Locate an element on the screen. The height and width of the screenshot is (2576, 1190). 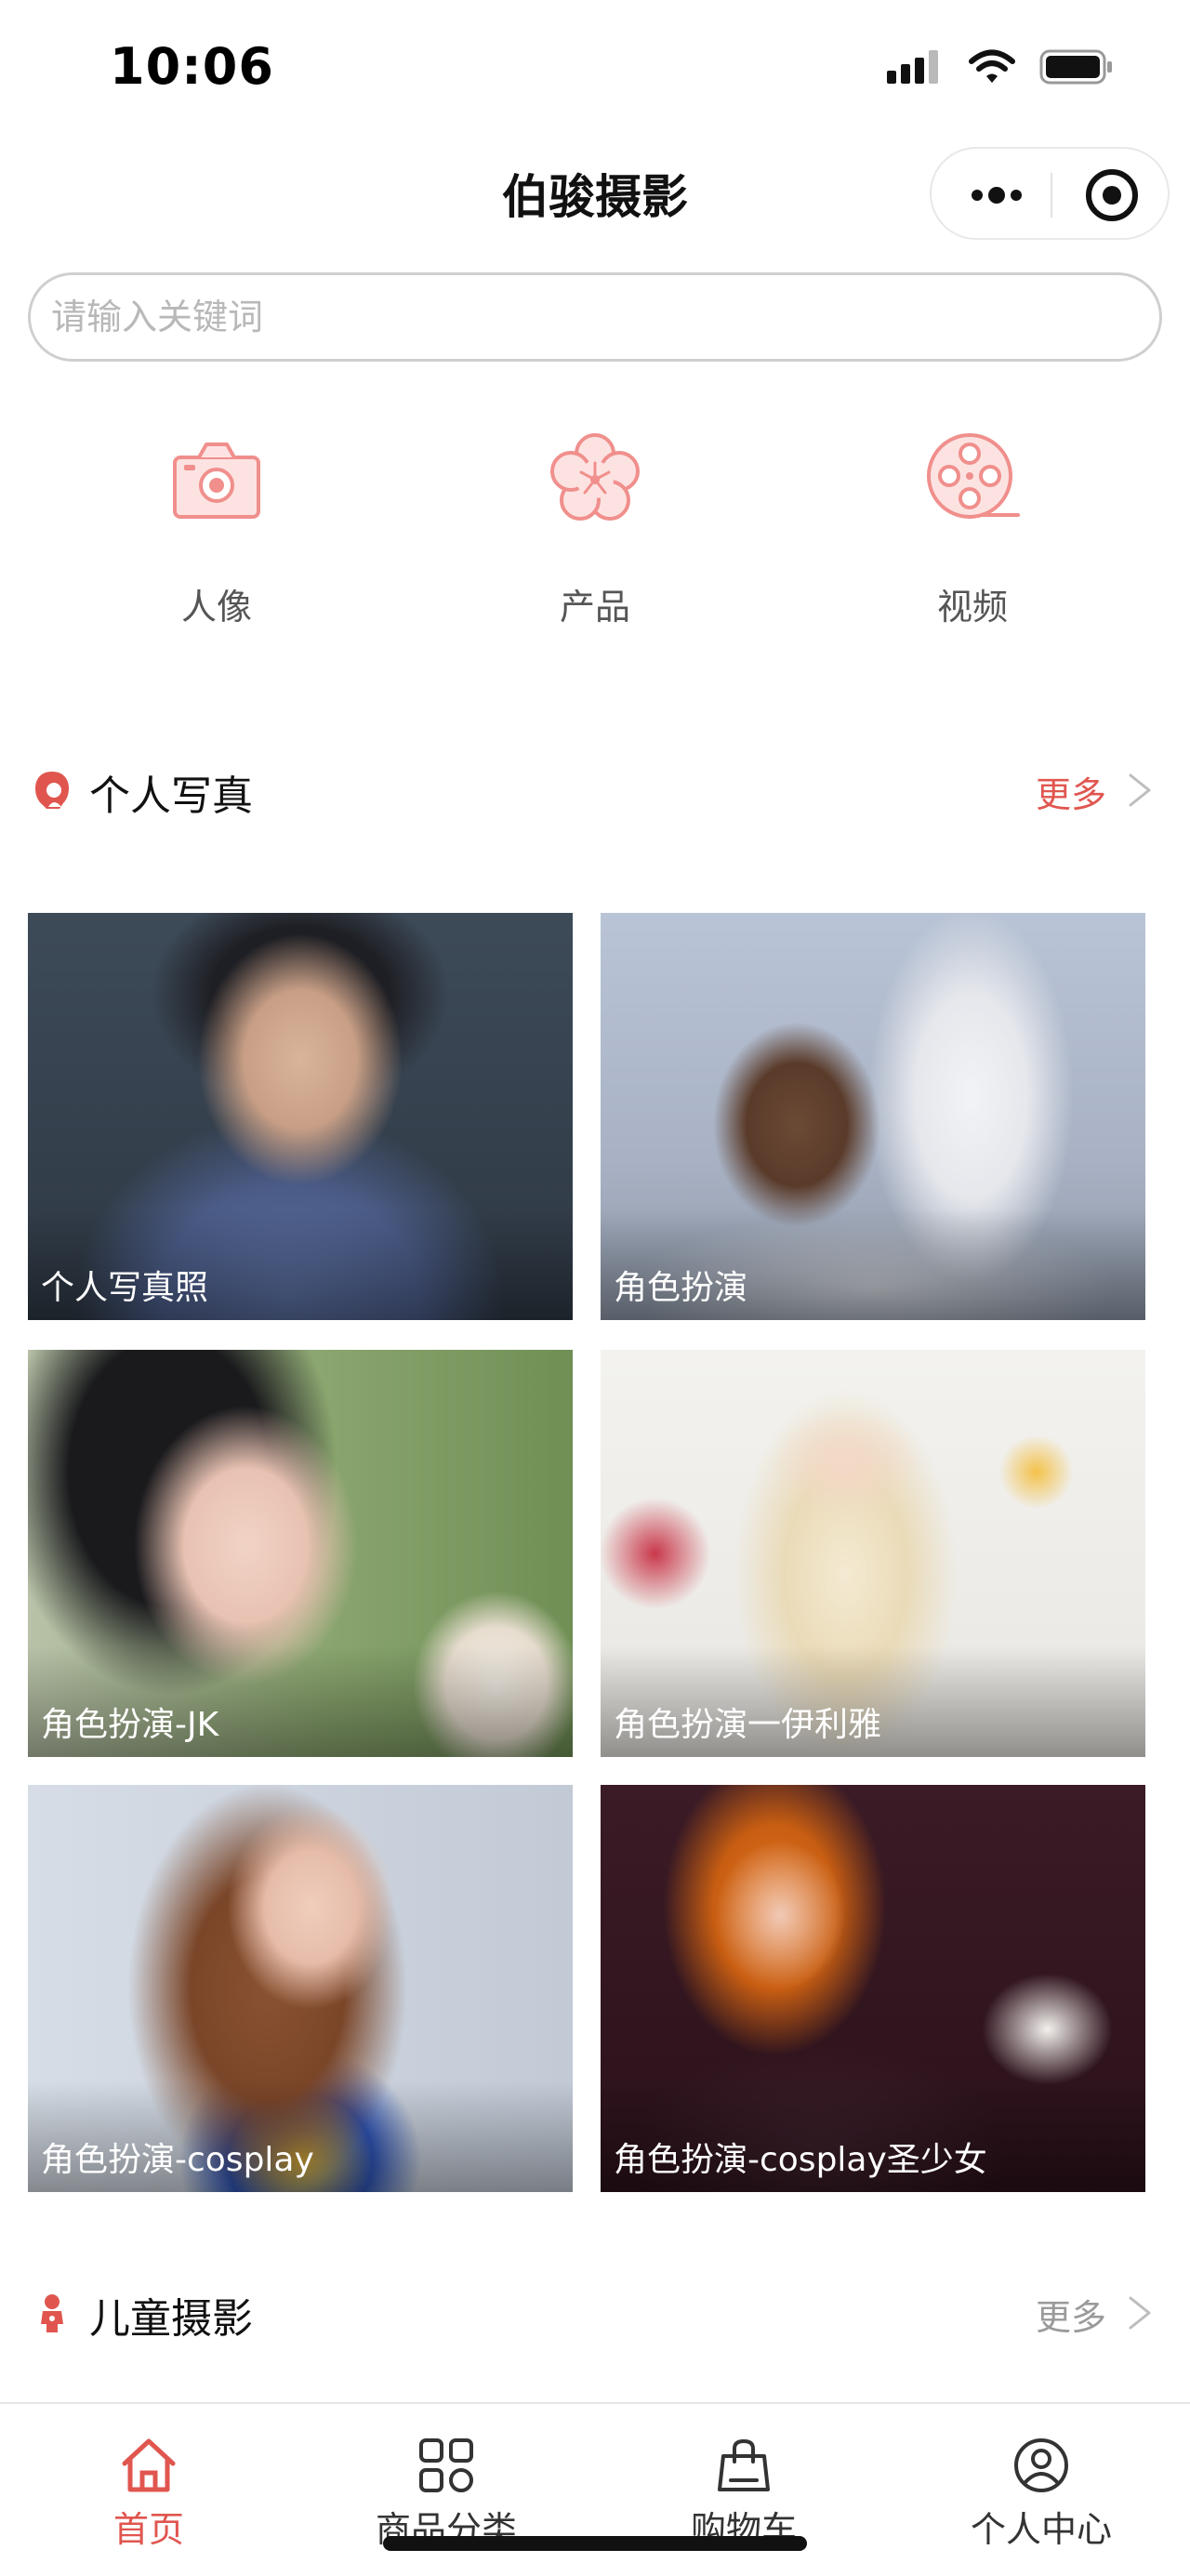
category-video: 视频 is located at coordinates (972, 548).